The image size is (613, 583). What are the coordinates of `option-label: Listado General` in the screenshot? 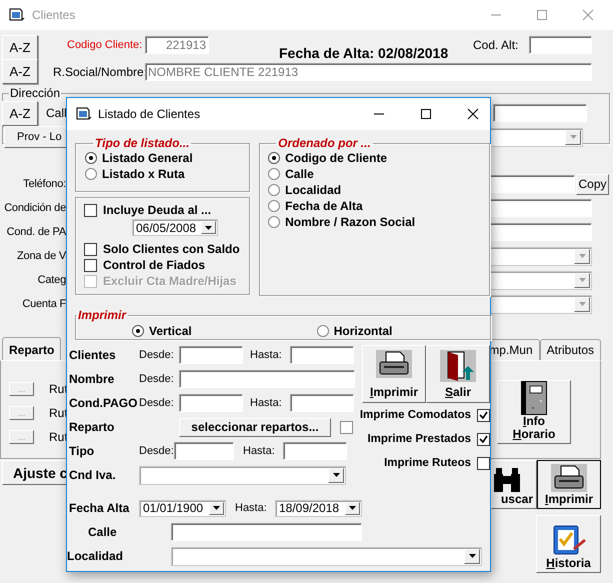 It's located at (147, 158).